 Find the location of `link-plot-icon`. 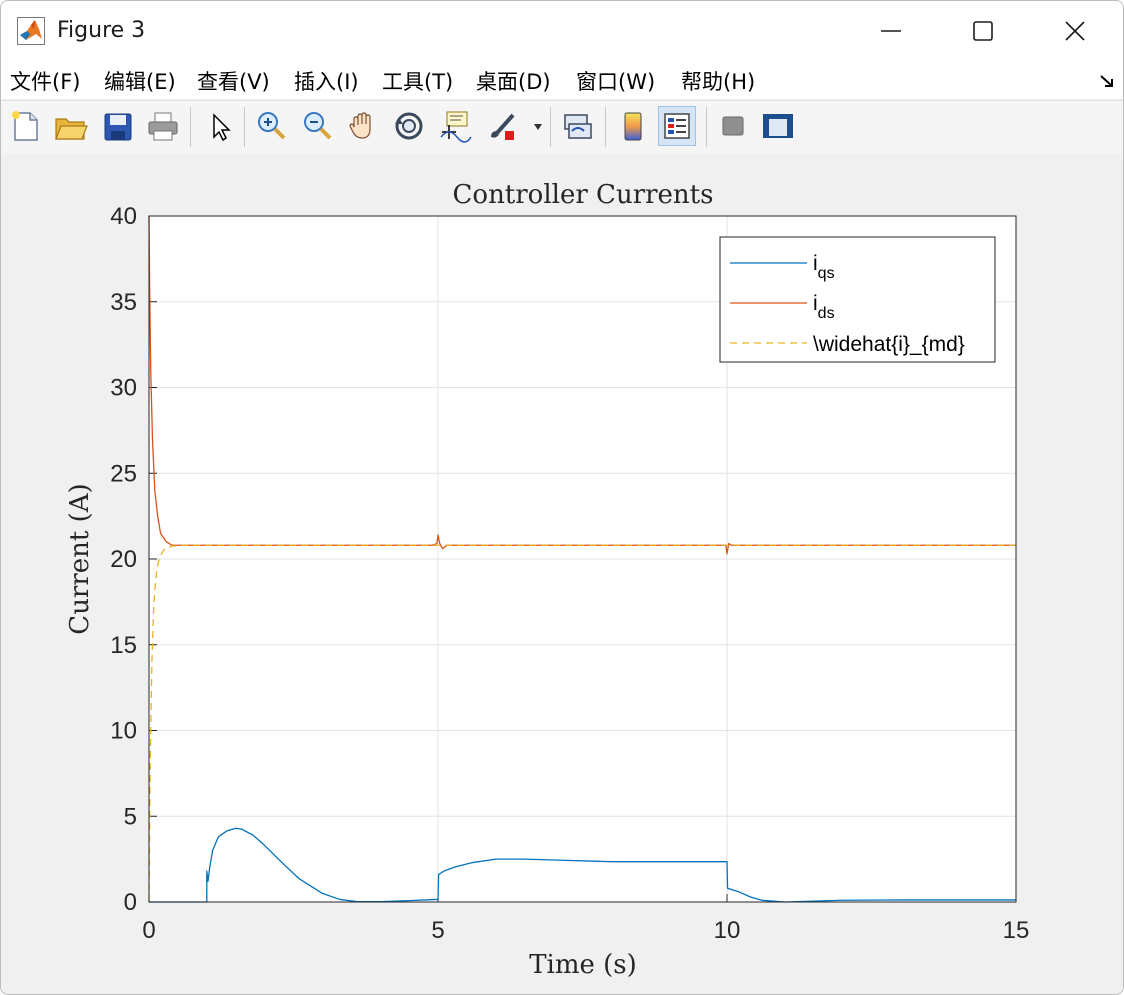

link-plot-icon is located at coordinates (578, 126).